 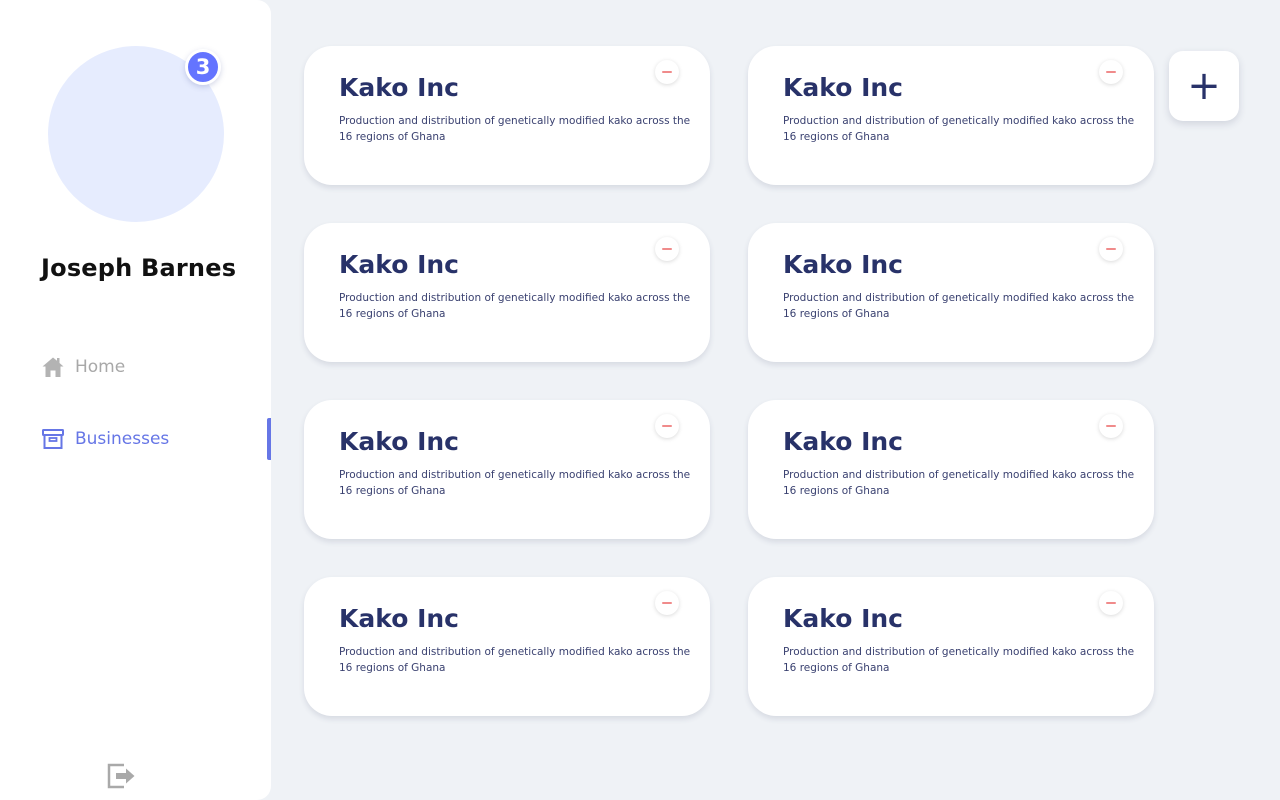 I want to click on add-business-button: +, so click(x=1204, y=86).